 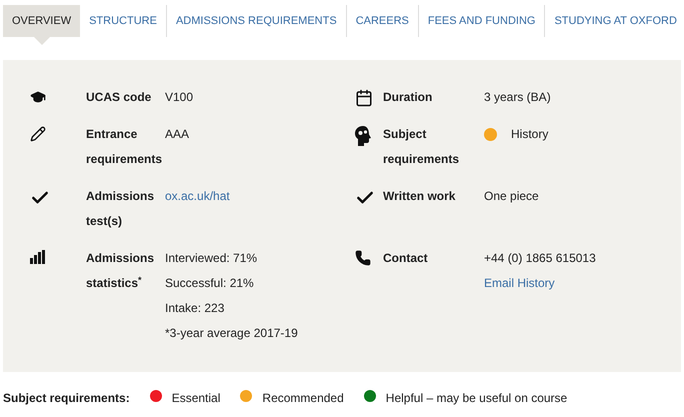 What do you see at coordinates (119, 97) in the screenshot?
I see `detail-label: UCAS code` at bounding box center [119, 97].